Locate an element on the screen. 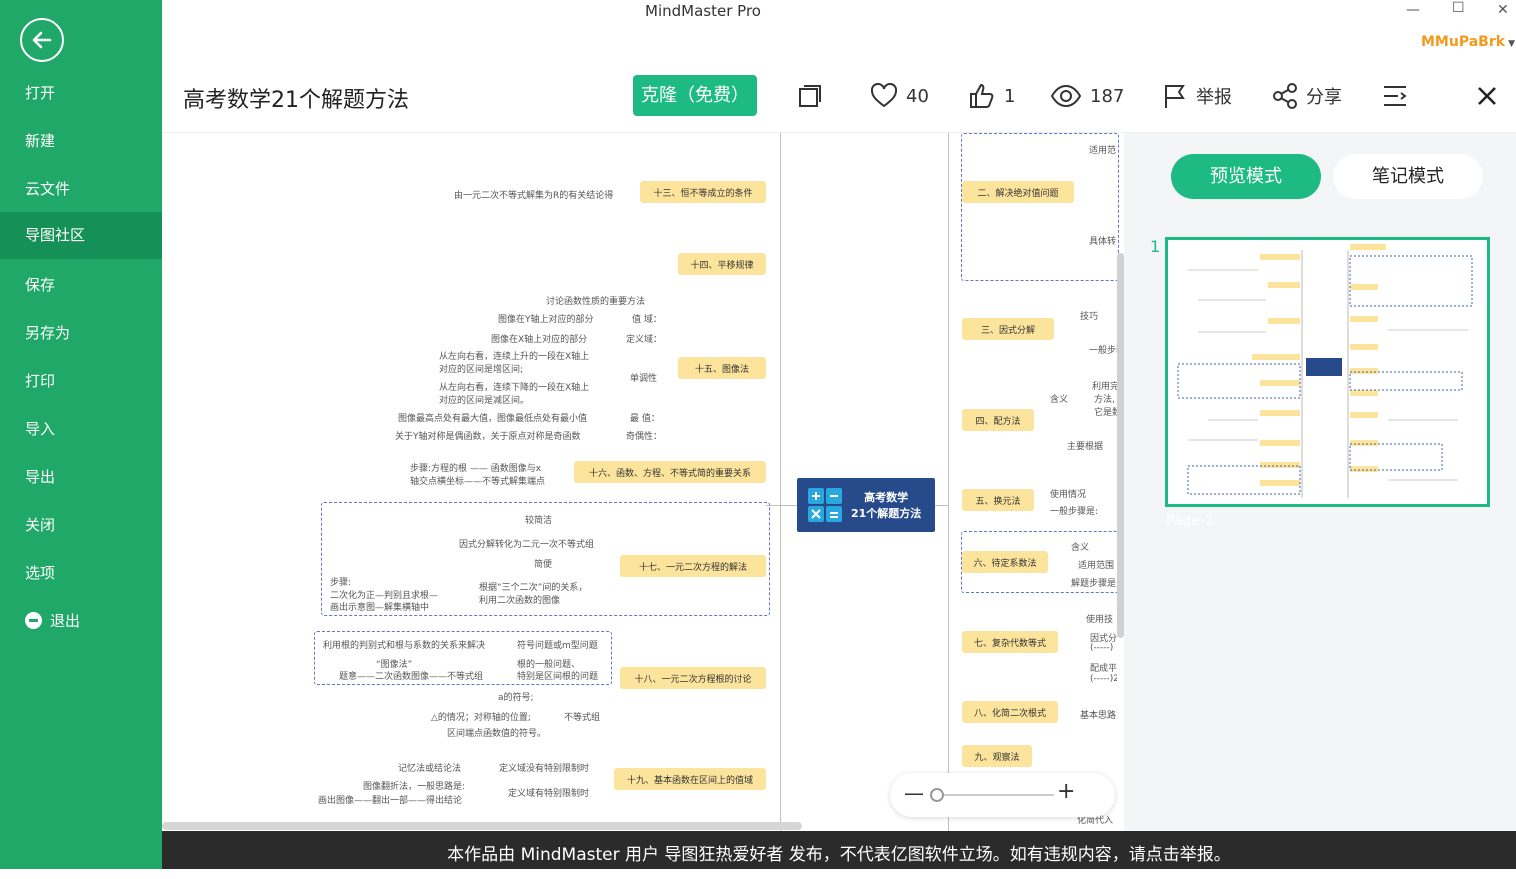 This screenshot has width=1516, height=879. subtopic-text: 一般步骤是: is located at coordinates (1074, 510).